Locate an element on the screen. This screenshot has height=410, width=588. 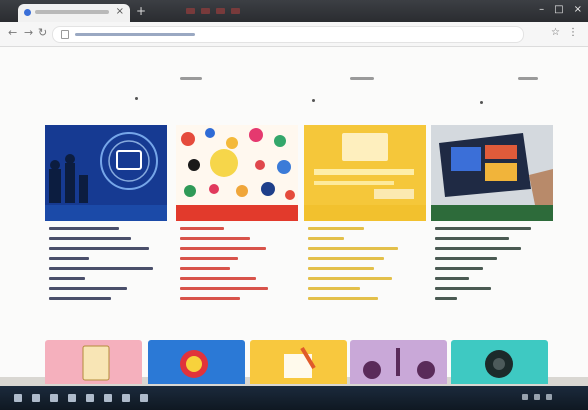
window-controls: – □ × is located at coordinates (560, 9).